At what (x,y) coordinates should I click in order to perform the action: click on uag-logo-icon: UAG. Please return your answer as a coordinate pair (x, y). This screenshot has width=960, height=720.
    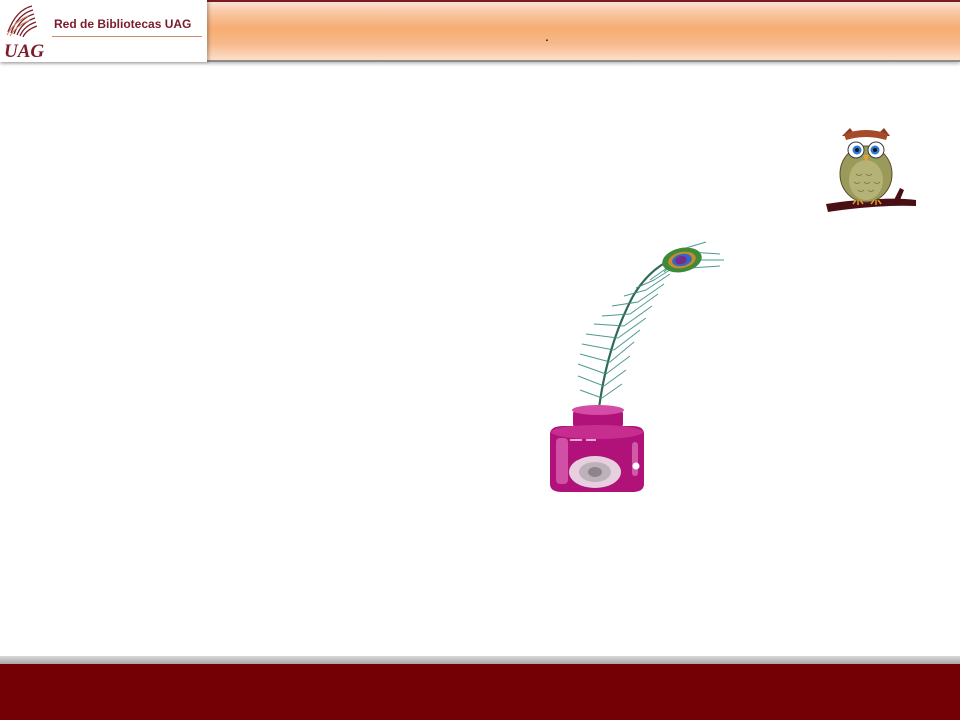
    Looking at the image, I should click on (24, 32).